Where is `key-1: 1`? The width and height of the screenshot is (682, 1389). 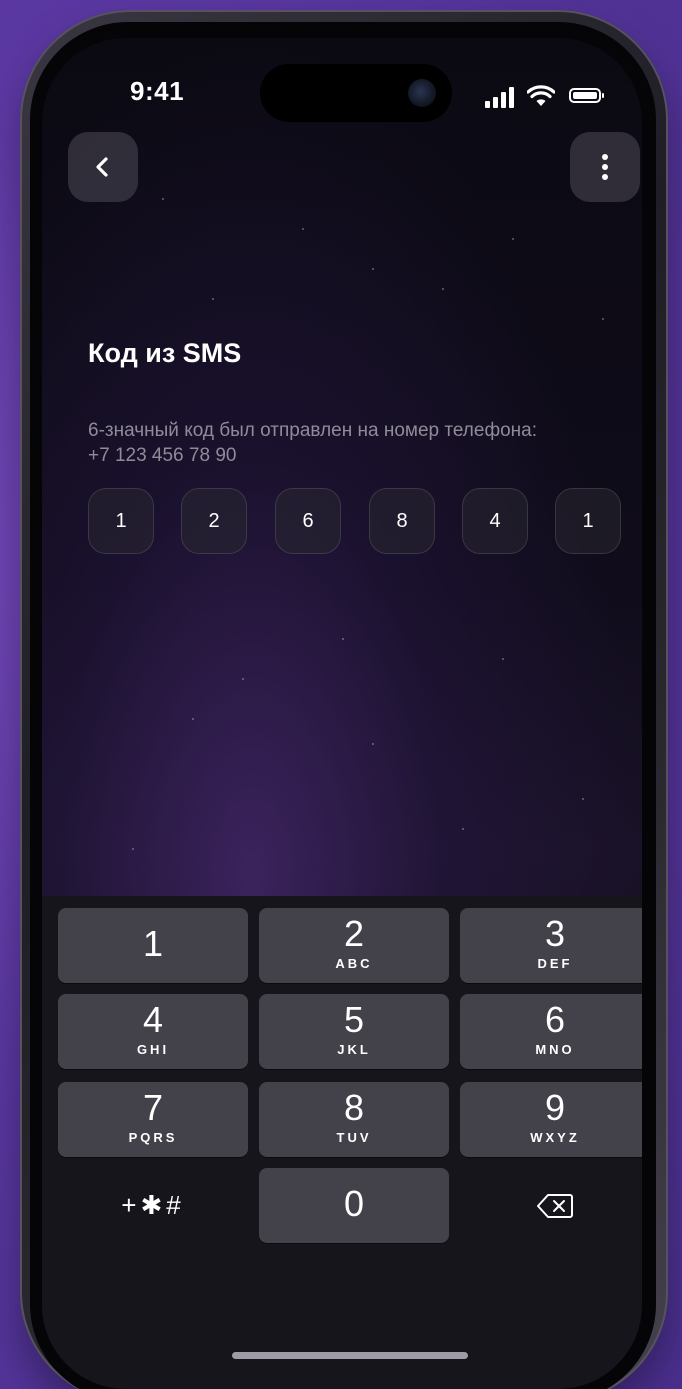
key-1: 1 is located at coordinates (153, 945).